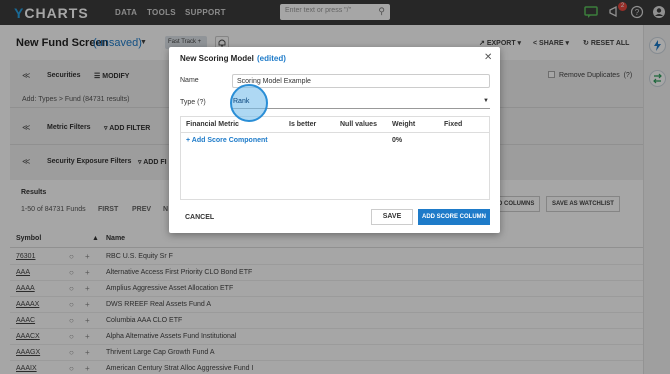  What do you see at coordinates (361, 102) in the screenshot?
I see `type-select: Rank ▼` at bounding box center [361, 102].